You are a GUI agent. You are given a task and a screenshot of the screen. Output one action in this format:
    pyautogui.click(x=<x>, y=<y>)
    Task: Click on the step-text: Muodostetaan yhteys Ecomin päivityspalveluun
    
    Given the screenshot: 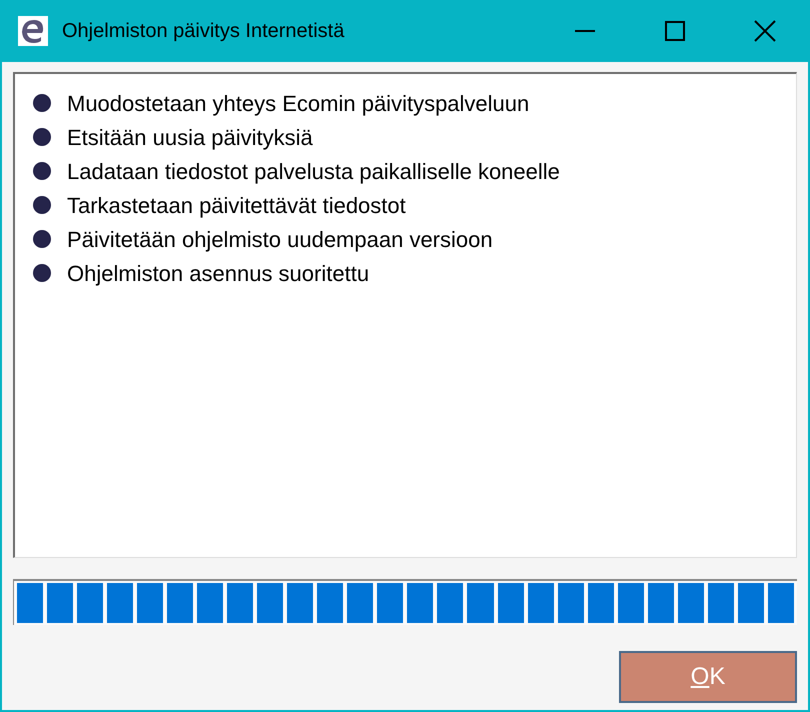 What is the action you would take?
    pyautogui.click(x=298, y=104)
    